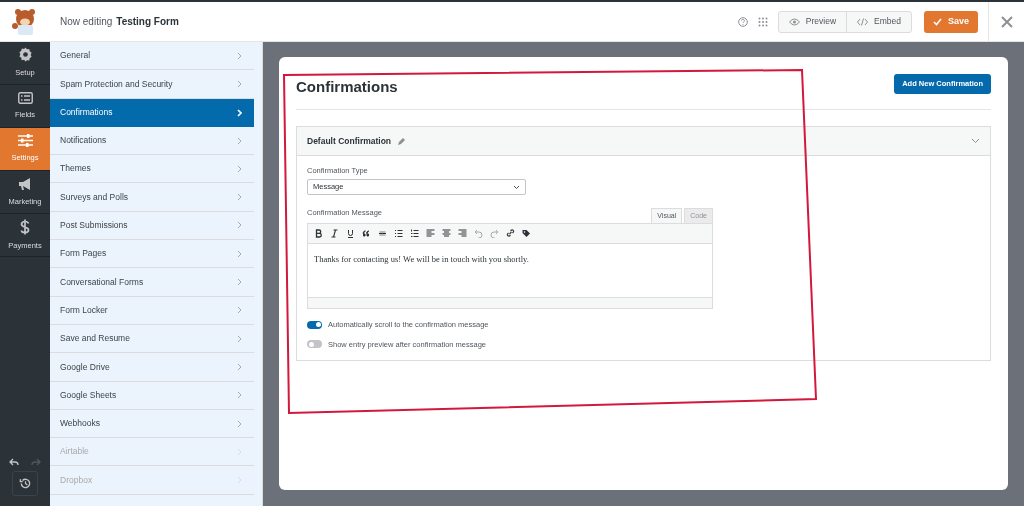  I want to click on align-left-icon, so click(430, 234).